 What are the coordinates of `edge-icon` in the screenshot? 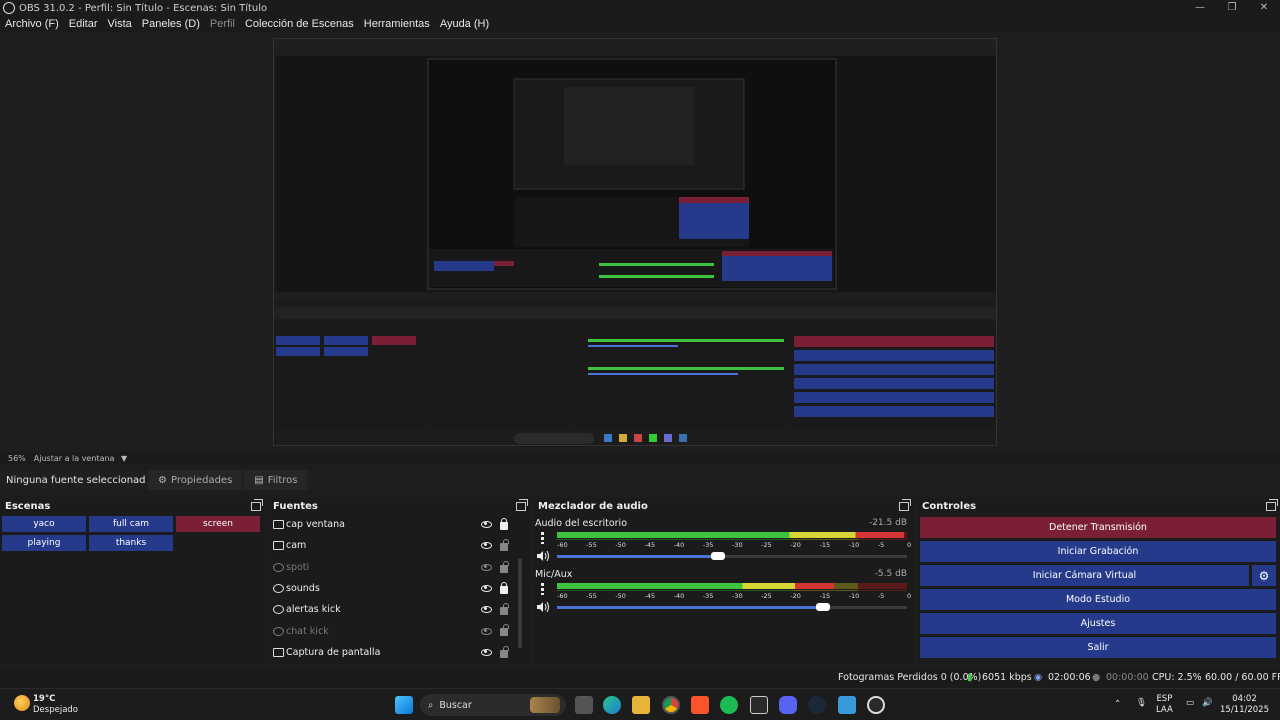 It's located at (612, 705).